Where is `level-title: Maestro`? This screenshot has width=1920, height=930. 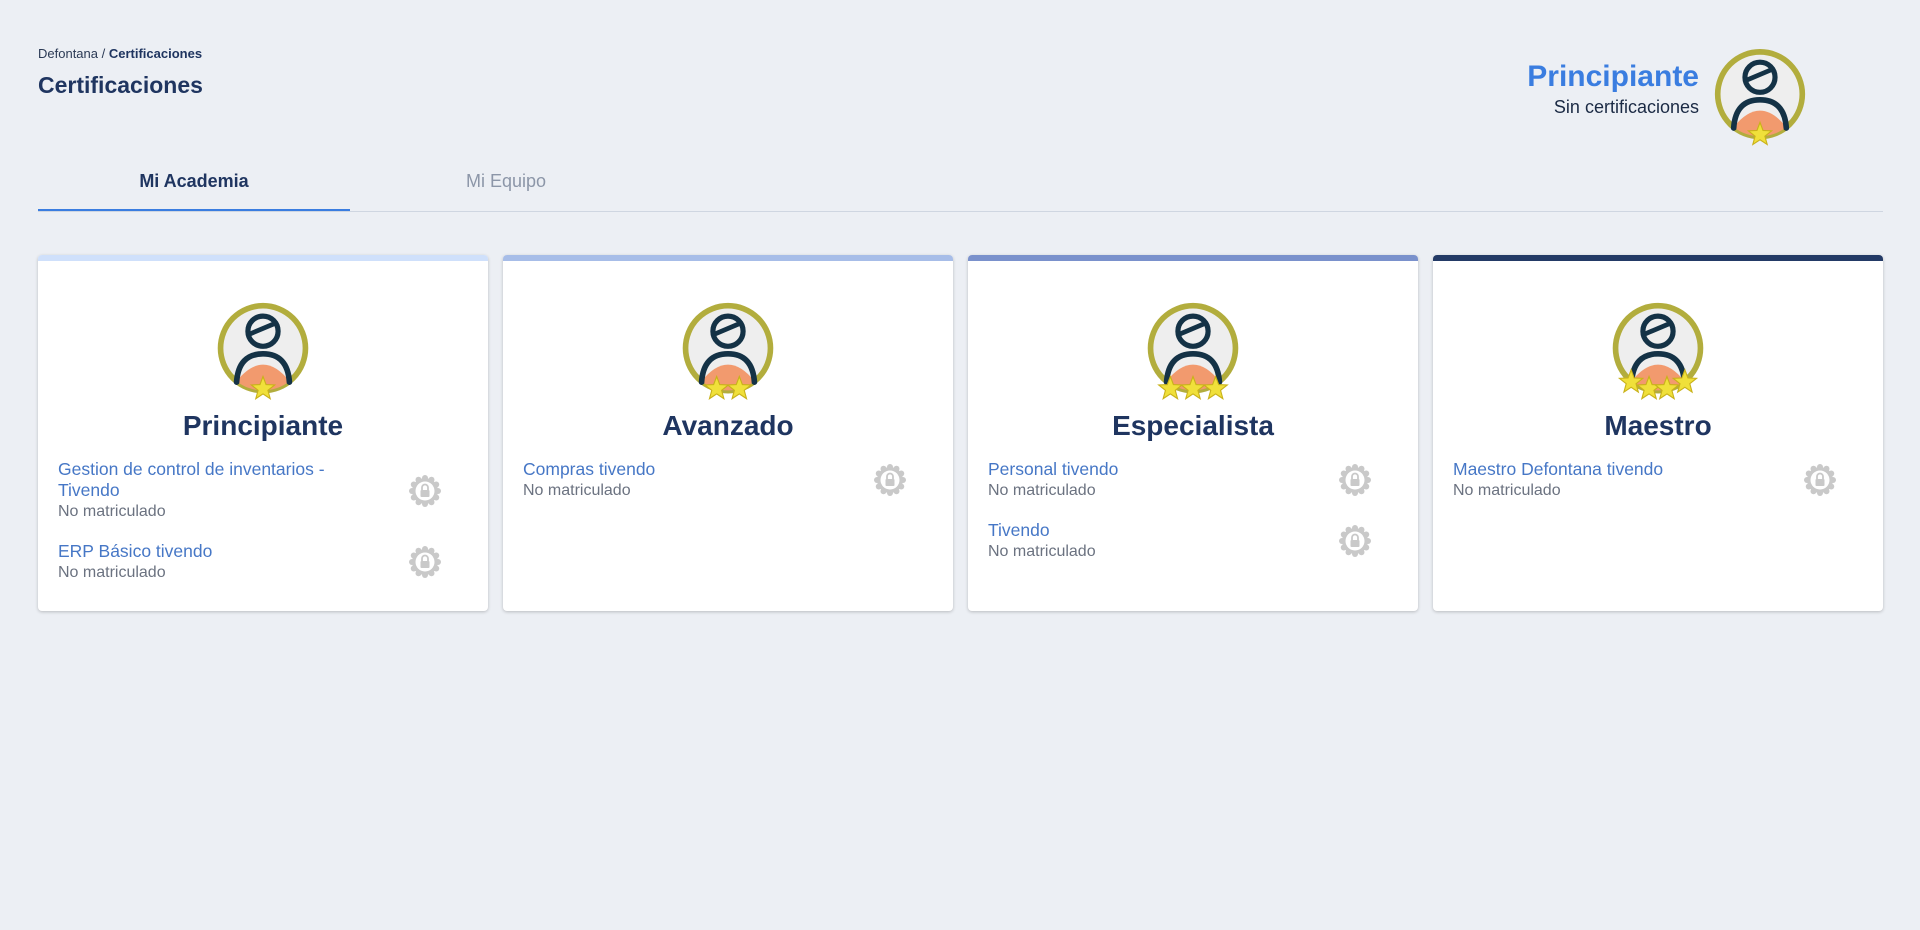 level-title: Maestro is located at coordinates (1658, 425).